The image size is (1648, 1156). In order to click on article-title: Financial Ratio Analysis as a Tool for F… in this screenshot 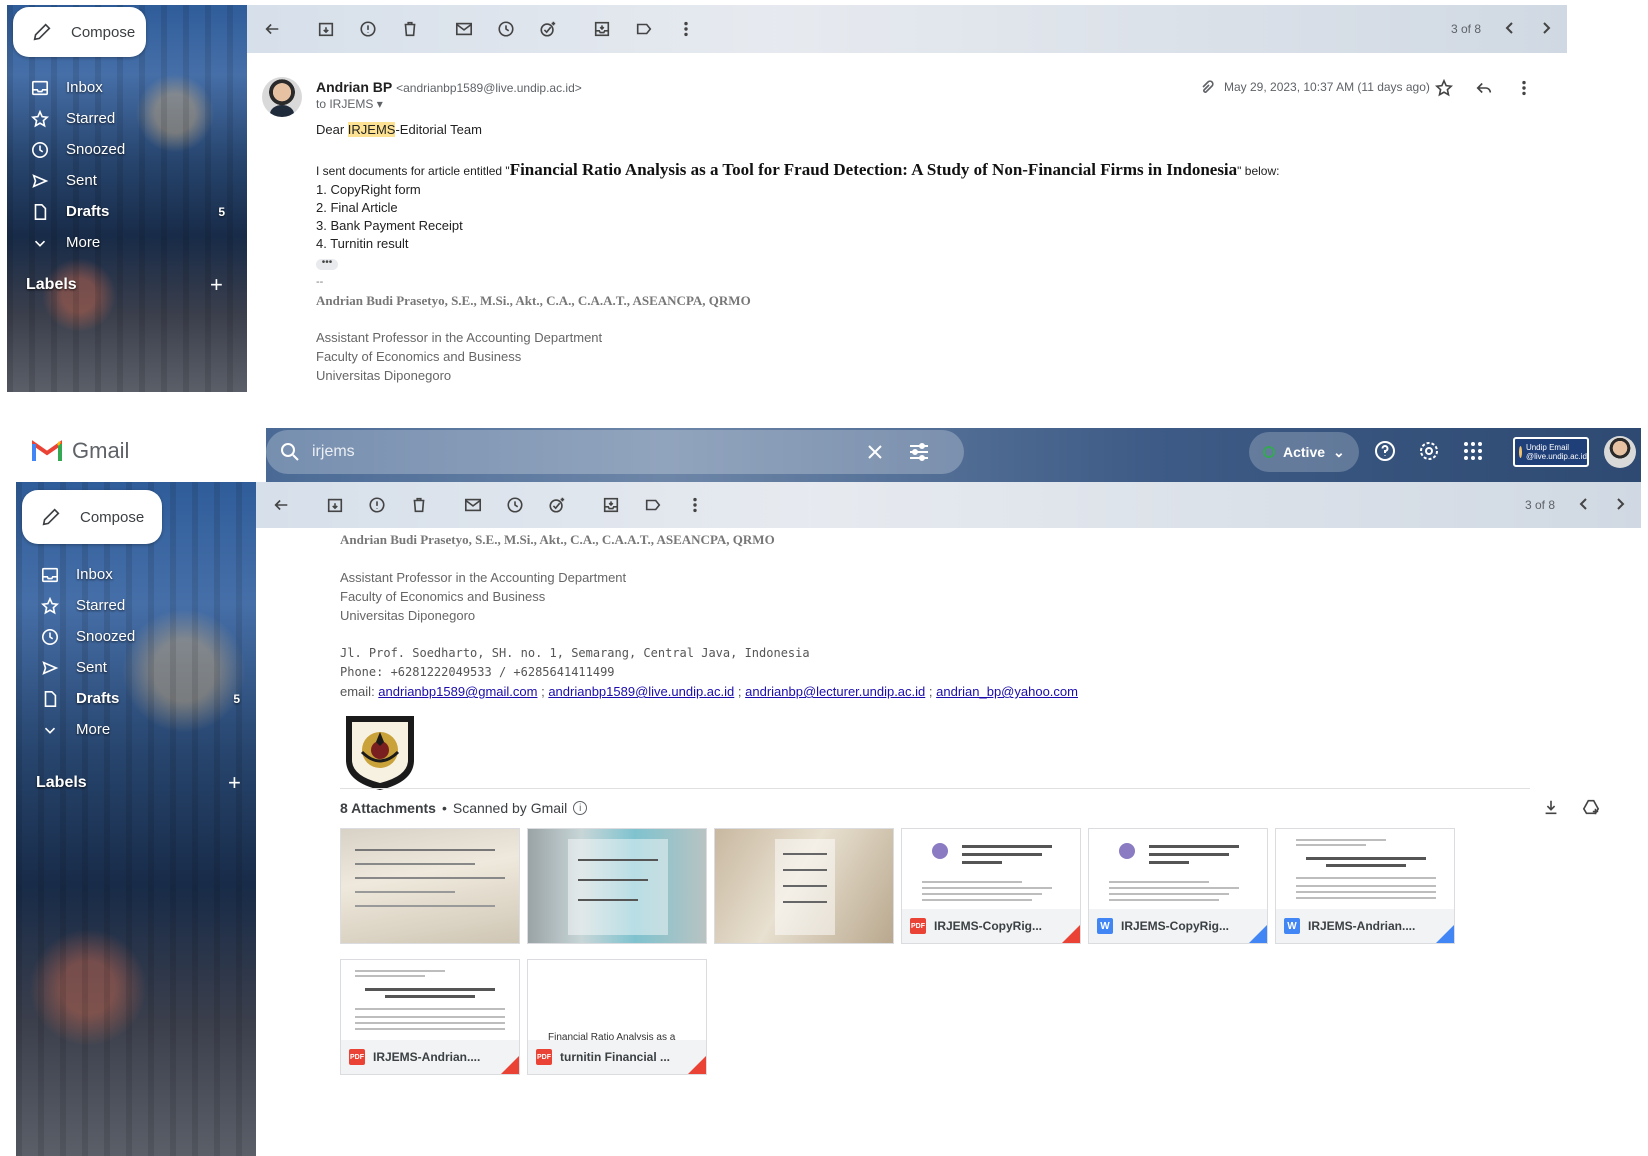, I will do `click(873, 169)`.